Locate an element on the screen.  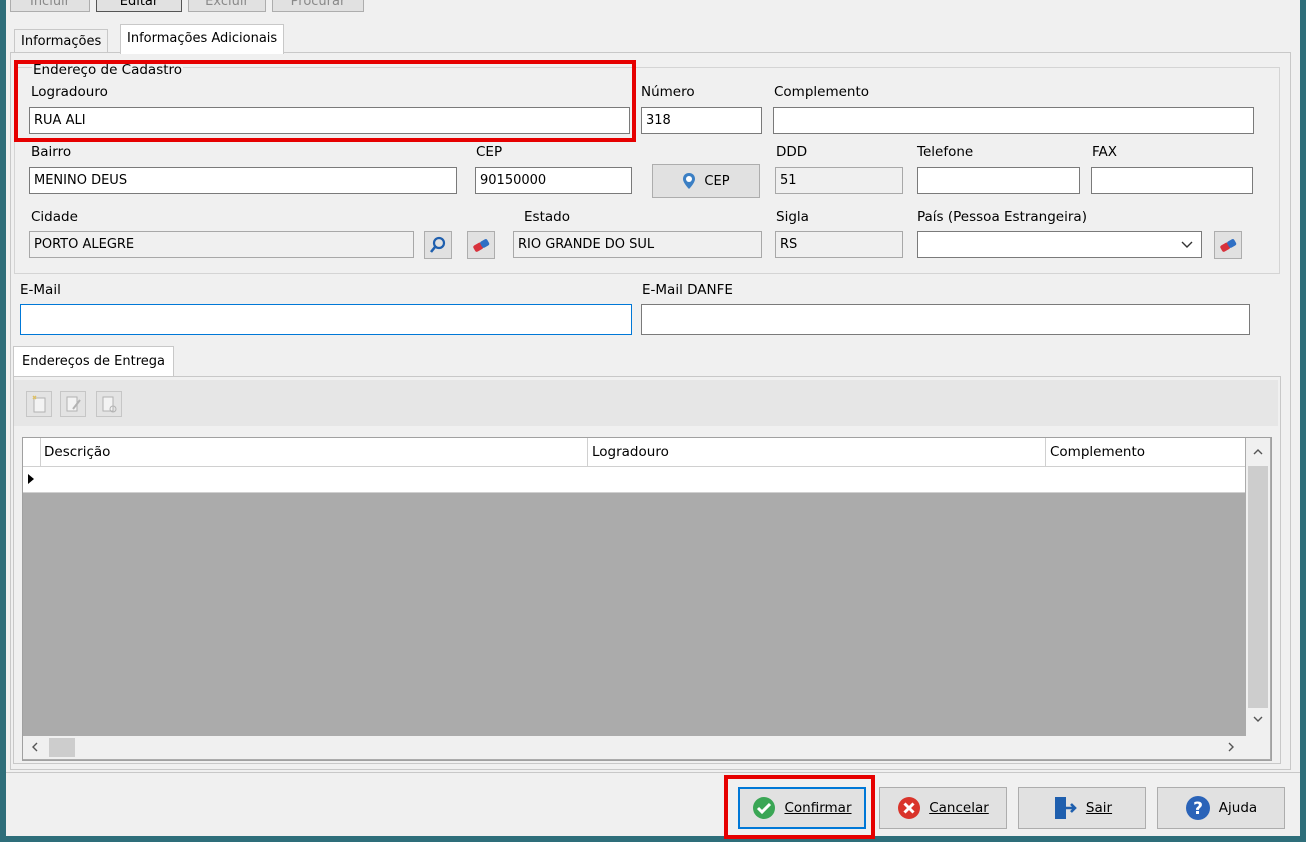
exit-door-icon is located at coordinates (1065, 808).